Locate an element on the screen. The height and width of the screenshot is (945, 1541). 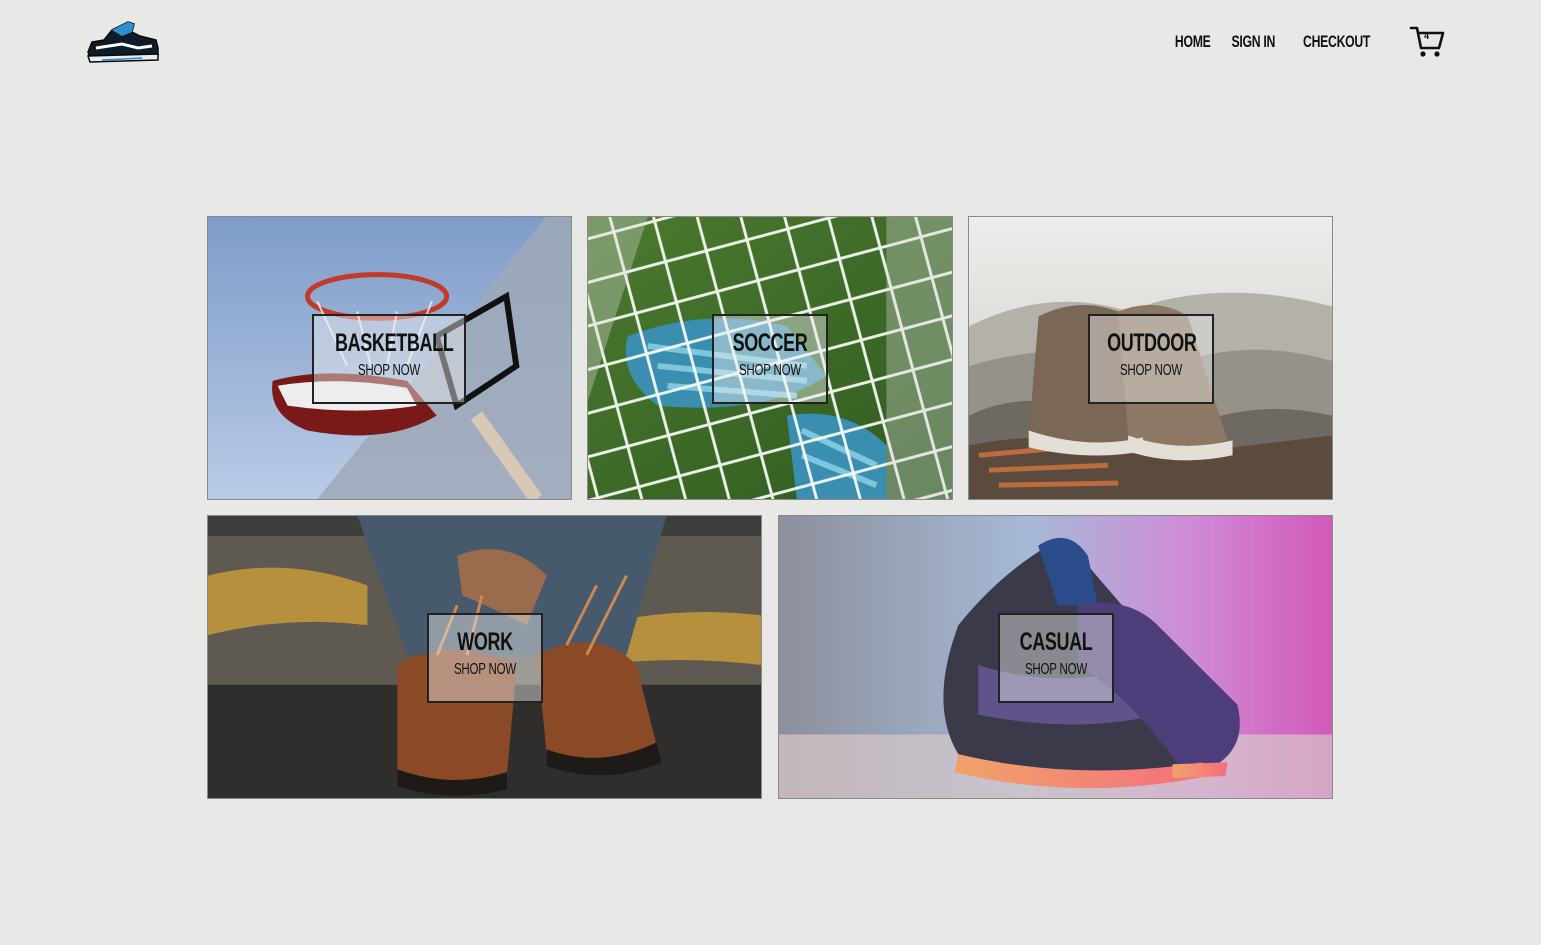
category-tile-casual: CASUAL SHOP NOW is located at coordinates (1055, 657).